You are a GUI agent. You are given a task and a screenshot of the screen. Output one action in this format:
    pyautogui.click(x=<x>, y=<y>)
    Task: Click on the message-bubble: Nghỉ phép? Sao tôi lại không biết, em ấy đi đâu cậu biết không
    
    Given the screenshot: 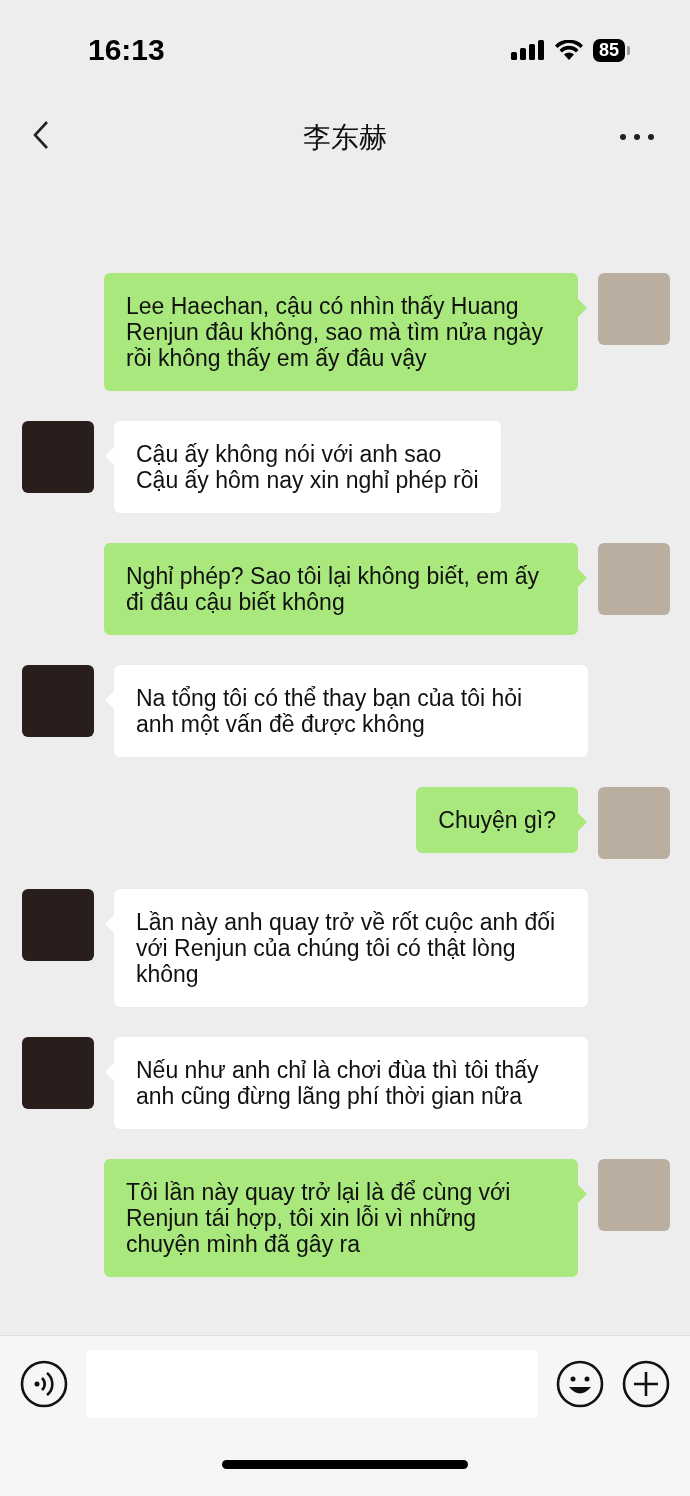 What is the action you would take?
    pyautogui.click(x=341, y=589)
    